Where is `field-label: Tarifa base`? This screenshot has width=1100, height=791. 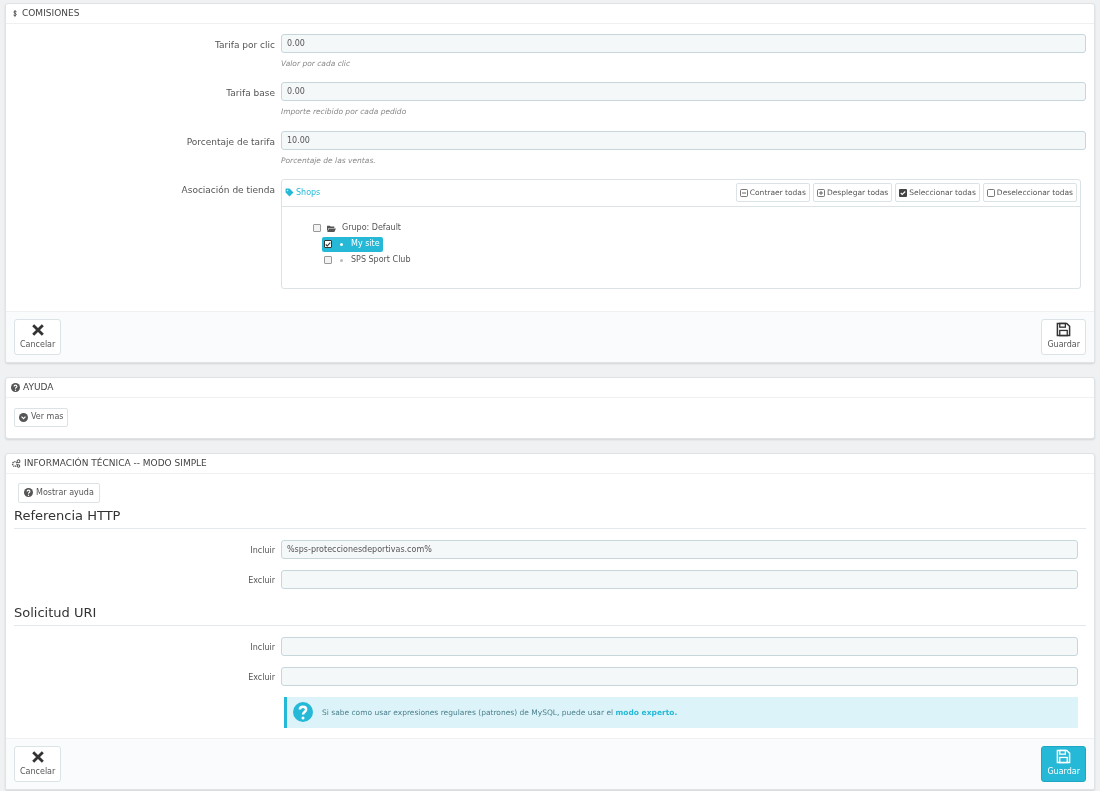
field-label: Tarifa base is located at coordinates (250, 94).